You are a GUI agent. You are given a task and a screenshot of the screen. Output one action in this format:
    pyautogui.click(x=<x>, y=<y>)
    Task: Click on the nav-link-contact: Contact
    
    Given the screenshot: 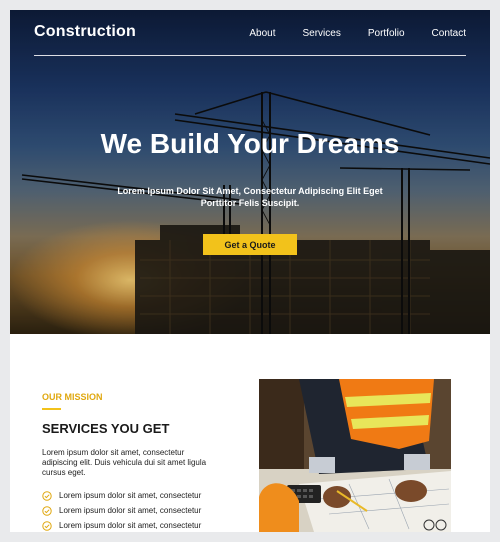 What is the action you would take?
    pyautogui.click(x=449, y=33)
    